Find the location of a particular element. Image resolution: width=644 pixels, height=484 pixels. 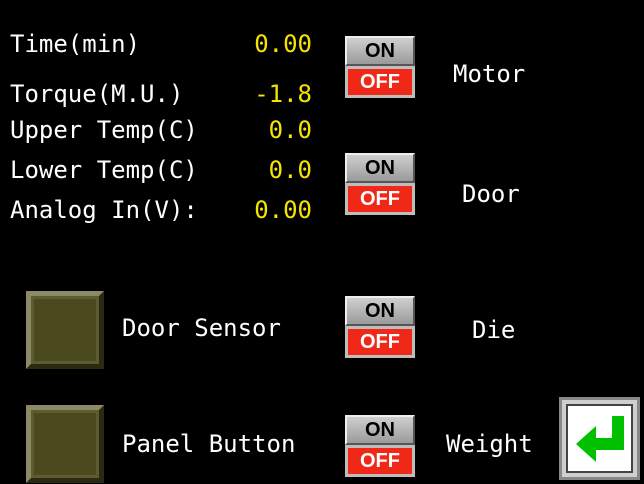

door-label: Door is located at coordinates (491, 194).